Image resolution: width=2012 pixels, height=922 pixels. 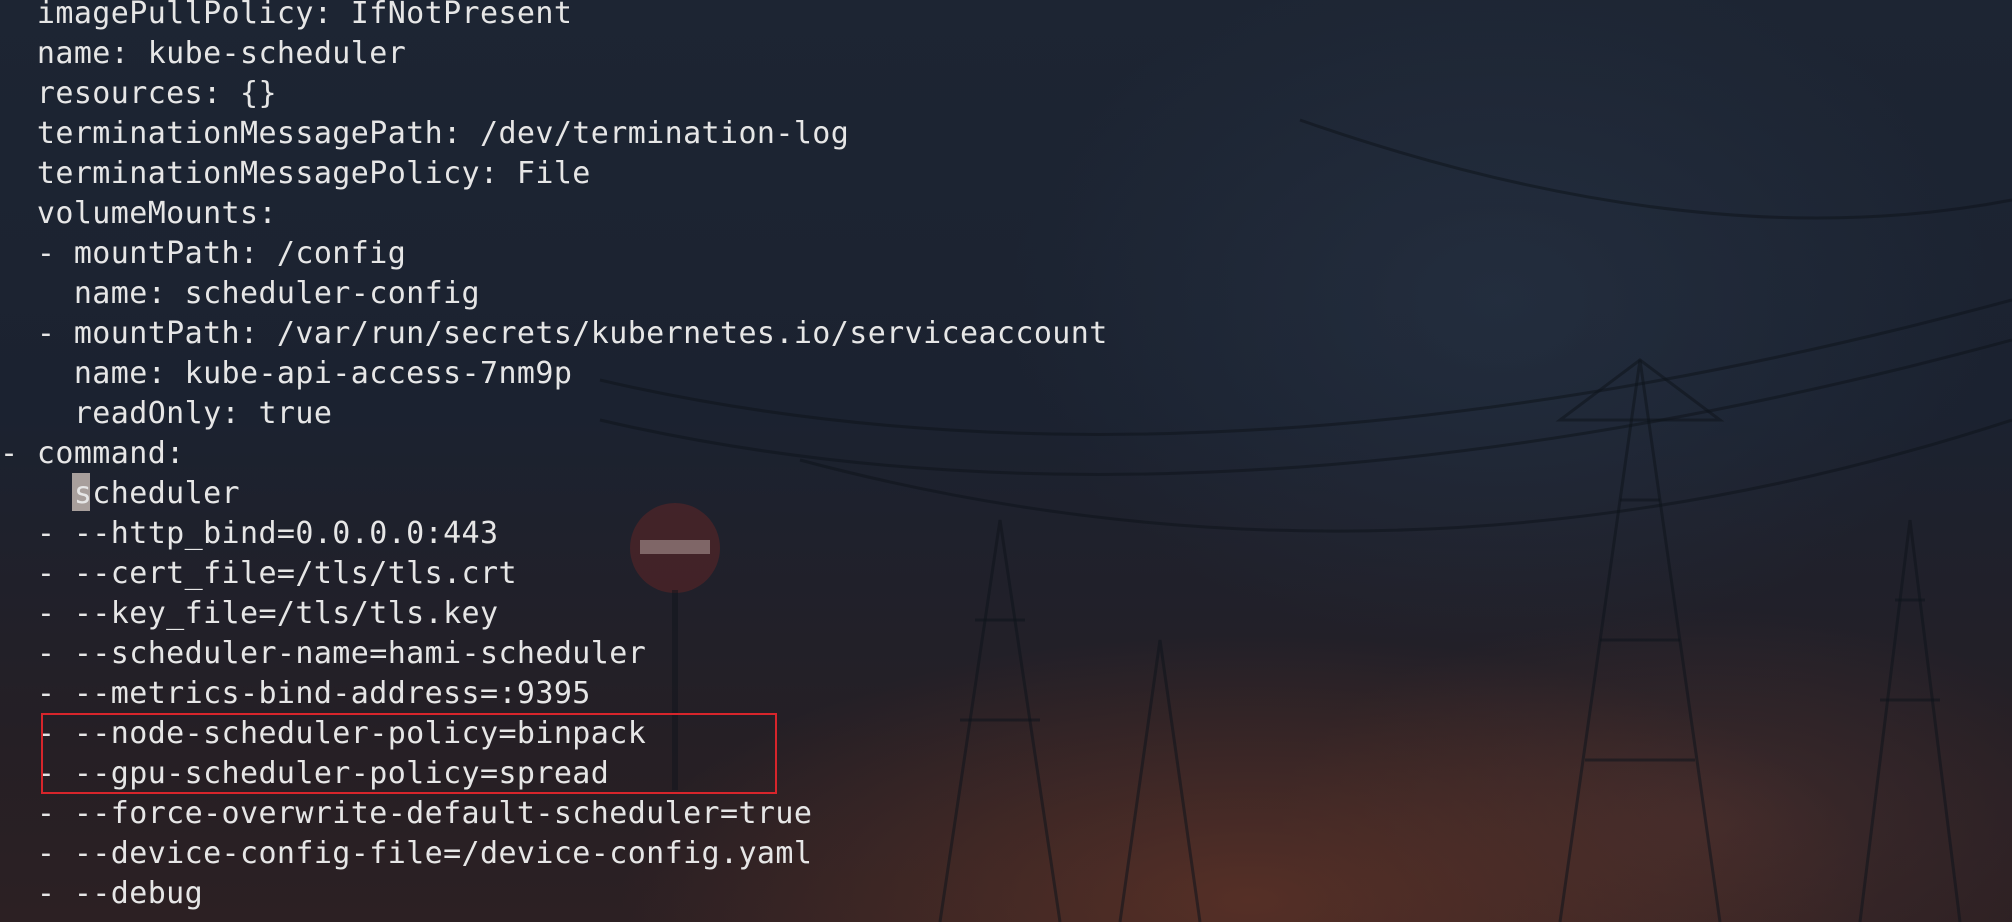 What do you see at coordinates (166, 413) in the screenshot?
I see `terminal-line: readOnly: true` at bounding box center [166, 413].